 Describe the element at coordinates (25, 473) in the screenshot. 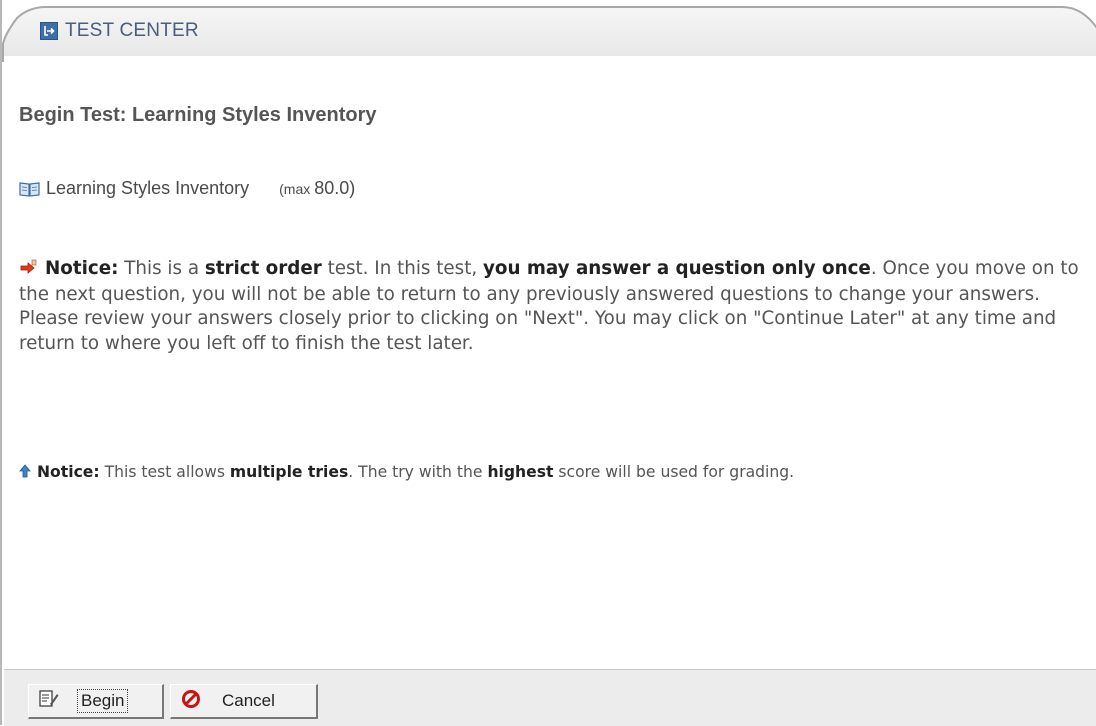

I see `up-arrow-icon` at that location.